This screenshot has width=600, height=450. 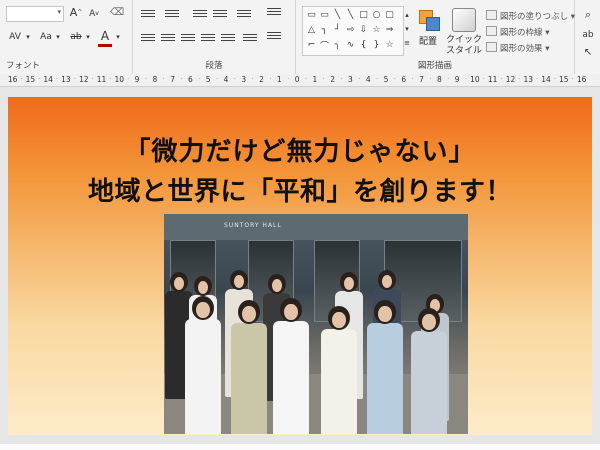 What do you see at coordinates (588, 15) in the screenshot?
I see `find-icon: ⌕` at bounding box center [588, 15].